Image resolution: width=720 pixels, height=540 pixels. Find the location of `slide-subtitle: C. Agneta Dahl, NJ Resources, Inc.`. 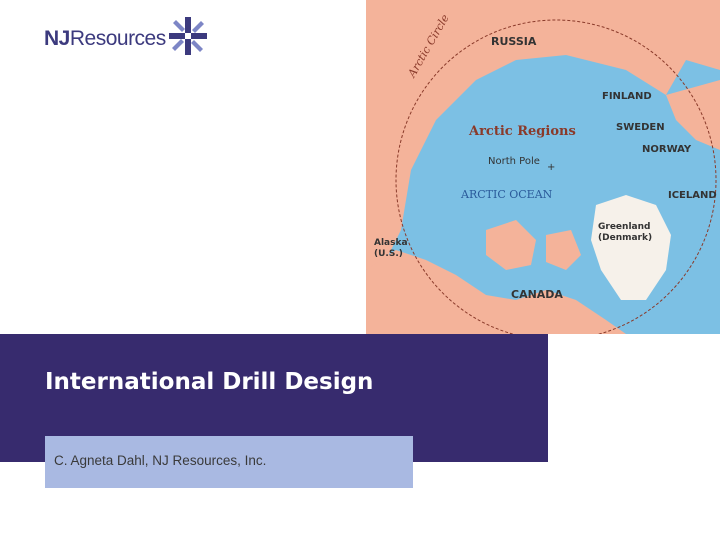

slide-subtitle: C. Agneta Dahl, NJ Resources, Inc. is located at coordinates (160, 460).